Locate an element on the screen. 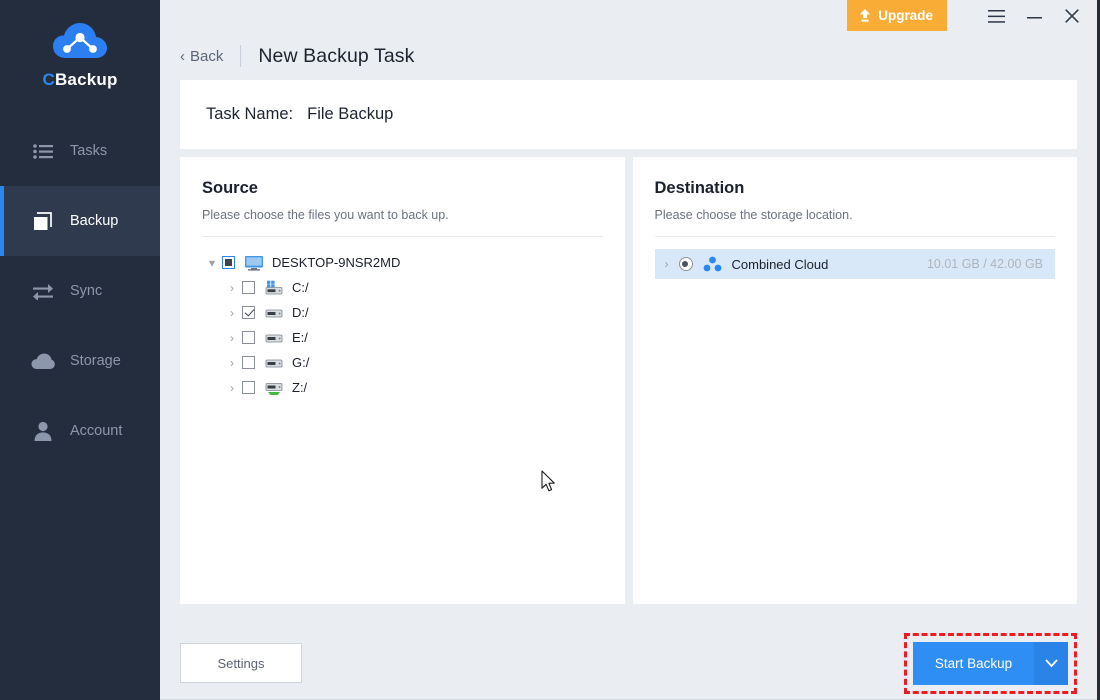 This screenshot has height=700, width=1100. tree-row-drive: › G:/ is located at coordinates (402, 362).